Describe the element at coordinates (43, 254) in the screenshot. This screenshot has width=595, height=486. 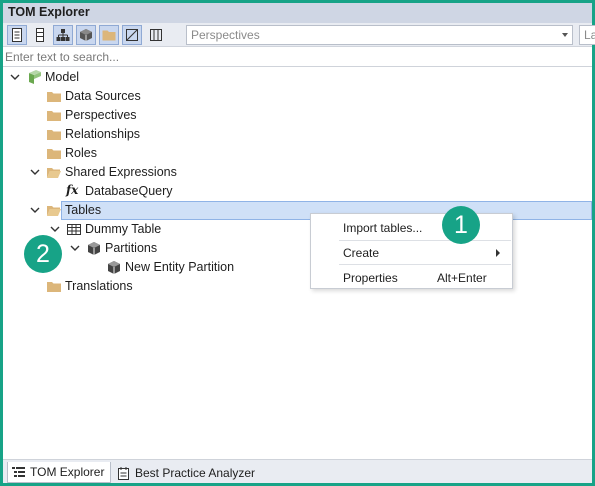
I see `callout-badge-2: 2` at that location.